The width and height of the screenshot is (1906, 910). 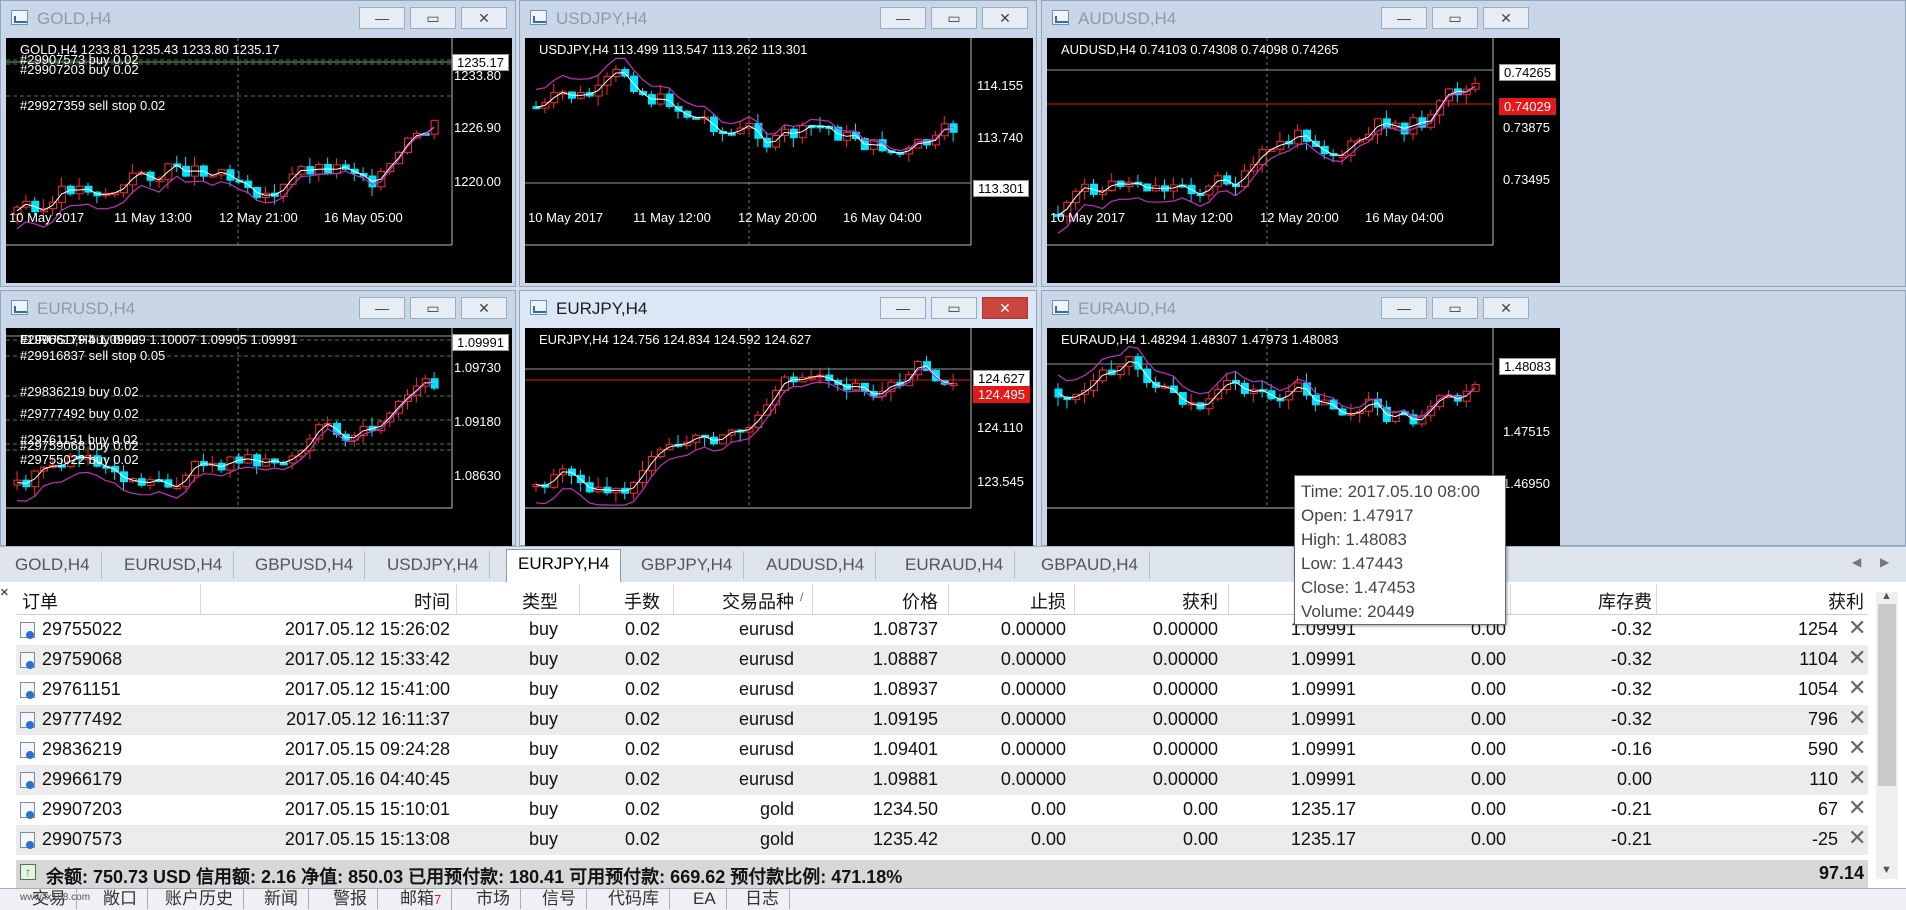 I want to click on column-header-profit: 获利, so click(x=1760, y=601).